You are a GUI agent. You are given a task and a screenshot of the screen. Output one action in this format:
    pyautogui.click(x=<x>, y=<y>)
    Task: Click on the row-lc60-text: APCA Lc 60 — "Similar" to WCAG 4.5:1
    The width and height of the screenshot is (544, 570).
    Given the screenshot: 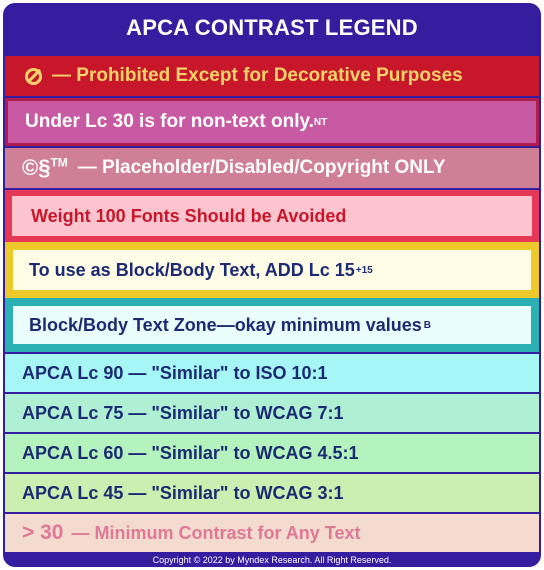 What is the action you would take?
    pyautogui.click(x=190, y=452)
    